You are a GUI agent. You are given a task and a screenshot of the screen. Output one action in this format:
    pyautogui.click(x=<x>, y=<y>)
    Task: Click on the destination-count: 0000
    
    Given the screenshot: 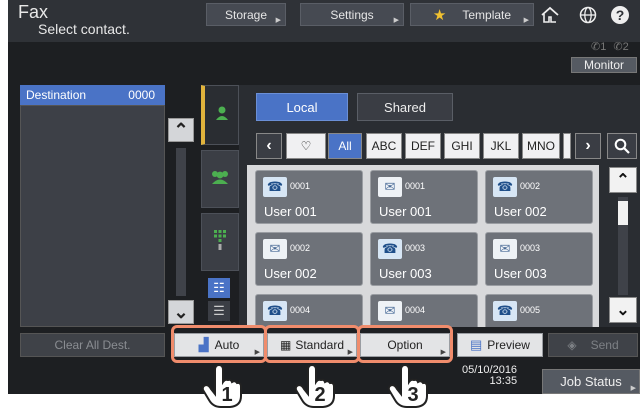 What is the action you would take?
    pyautogui.click(x=141, y=95)
    